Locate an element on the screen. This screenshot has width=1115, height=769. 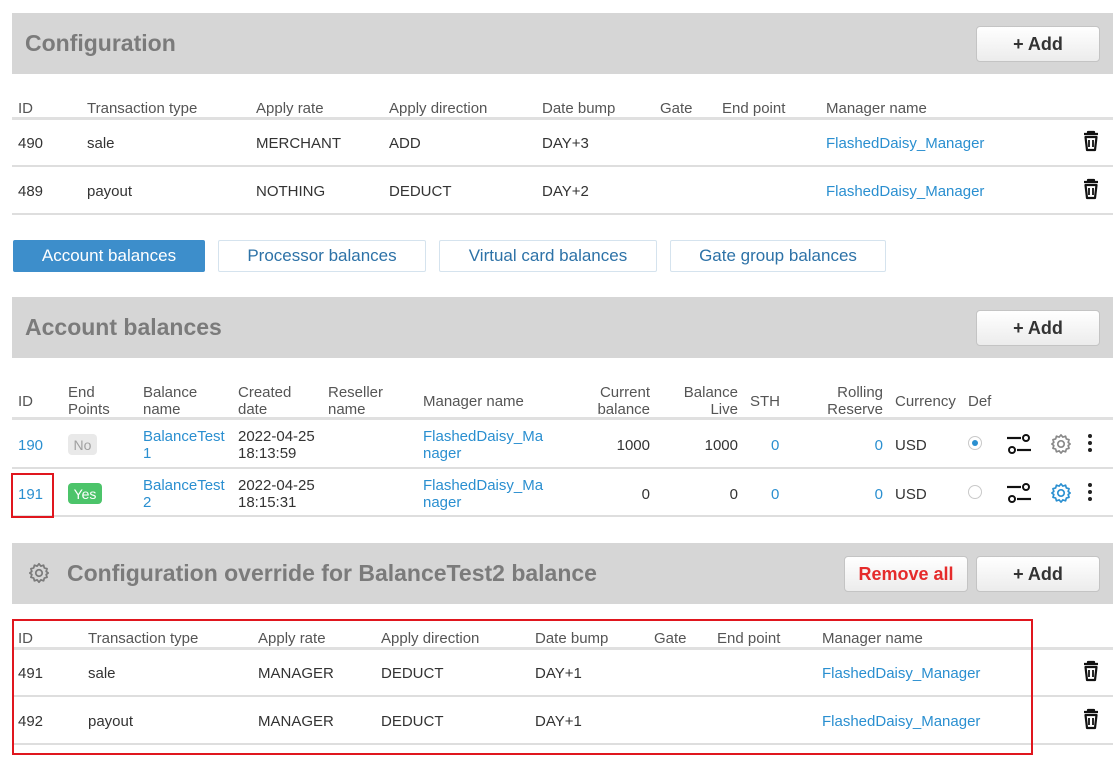
row-apply-direction: DEDUCT is located at coordinates (420, 191).